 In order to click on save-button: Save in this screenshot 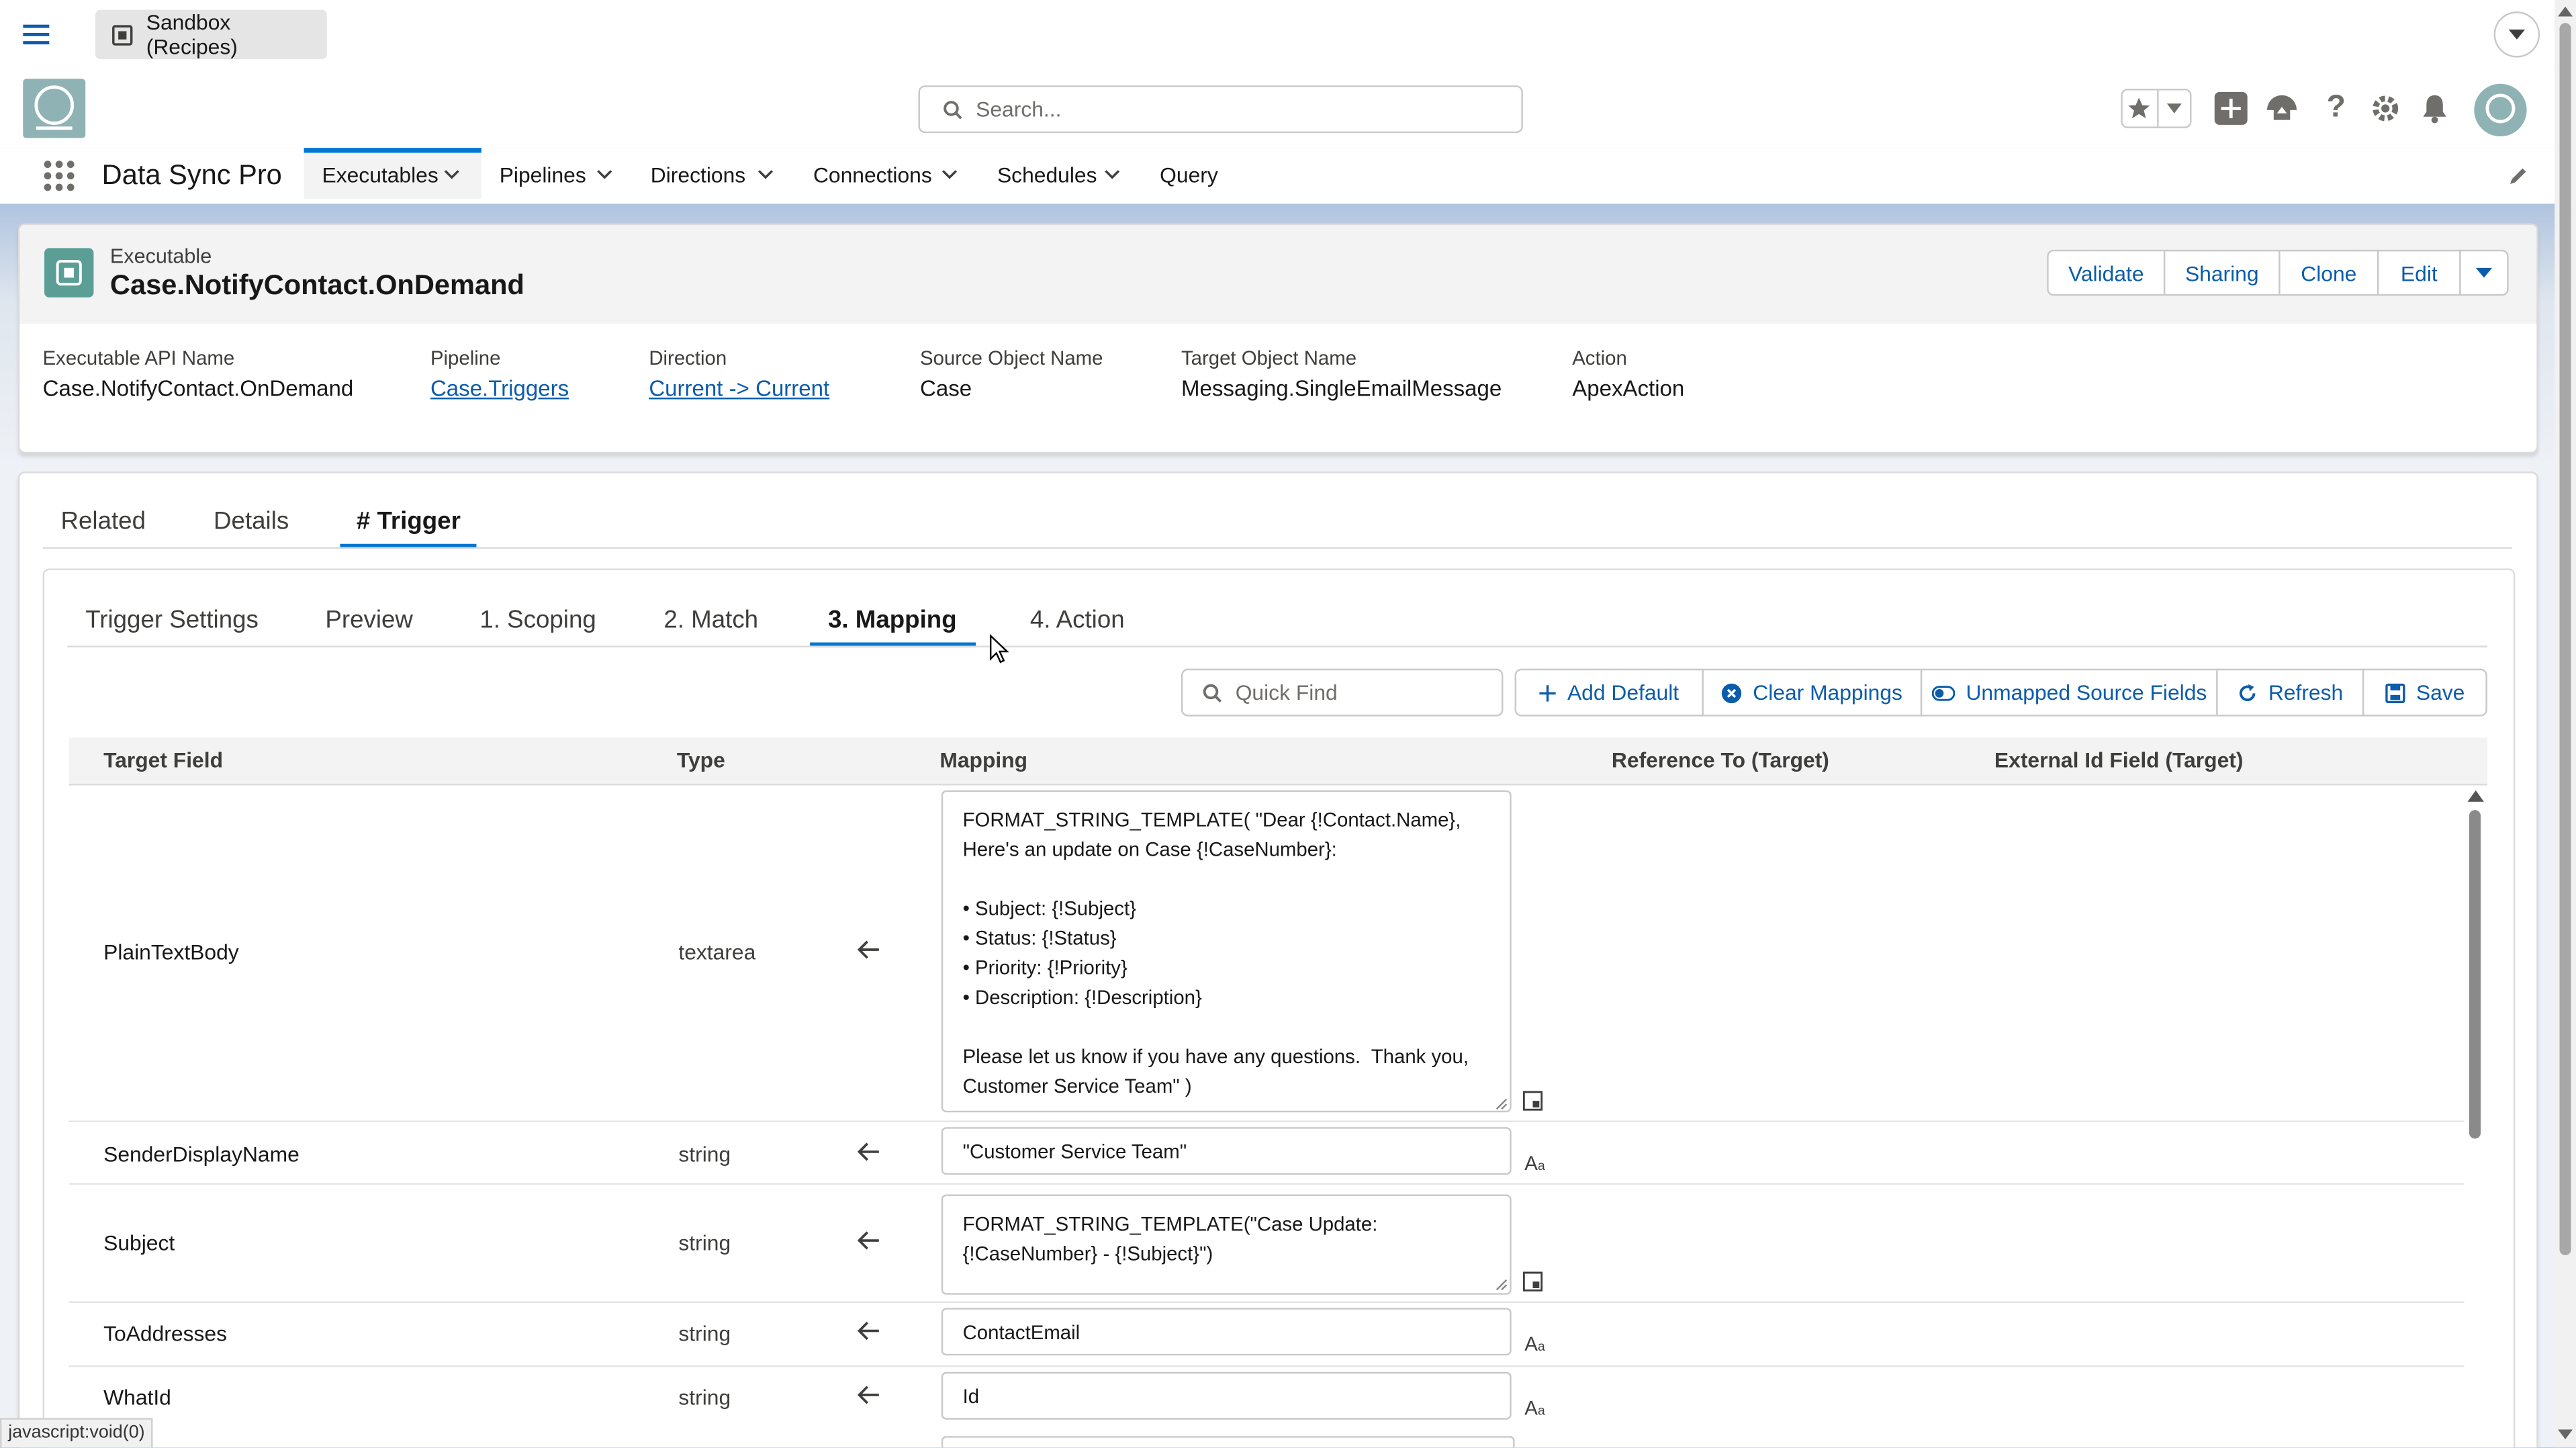, I will do `click(2424, 692)`.